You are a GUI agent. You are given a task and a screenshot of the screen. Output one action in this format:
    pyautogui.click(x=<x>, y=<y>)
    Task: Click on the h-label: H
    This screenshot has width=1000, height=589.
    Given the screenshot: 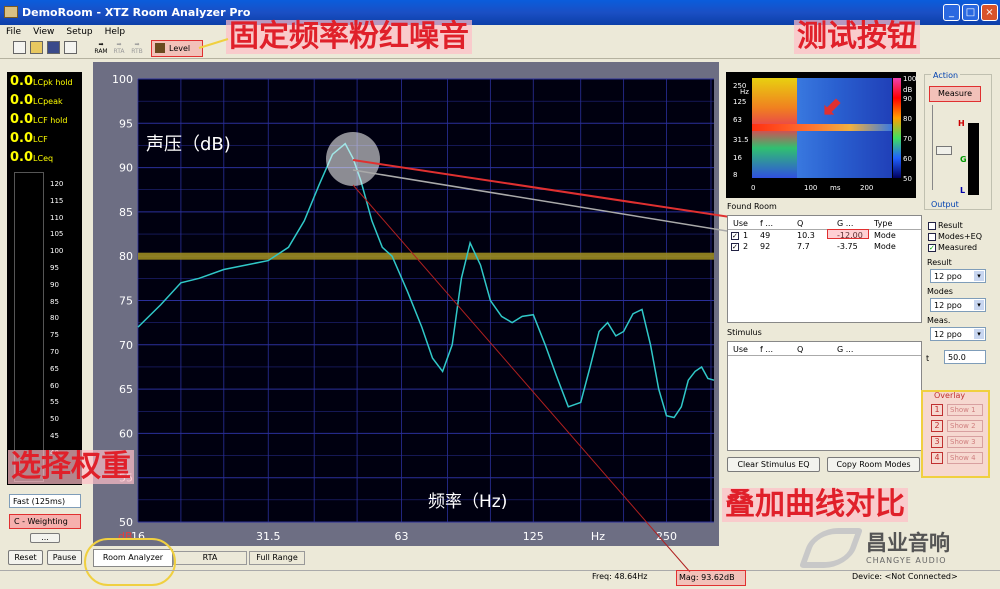 What is the action you would take?
    pyautogui.click(x=961, y=123)
    